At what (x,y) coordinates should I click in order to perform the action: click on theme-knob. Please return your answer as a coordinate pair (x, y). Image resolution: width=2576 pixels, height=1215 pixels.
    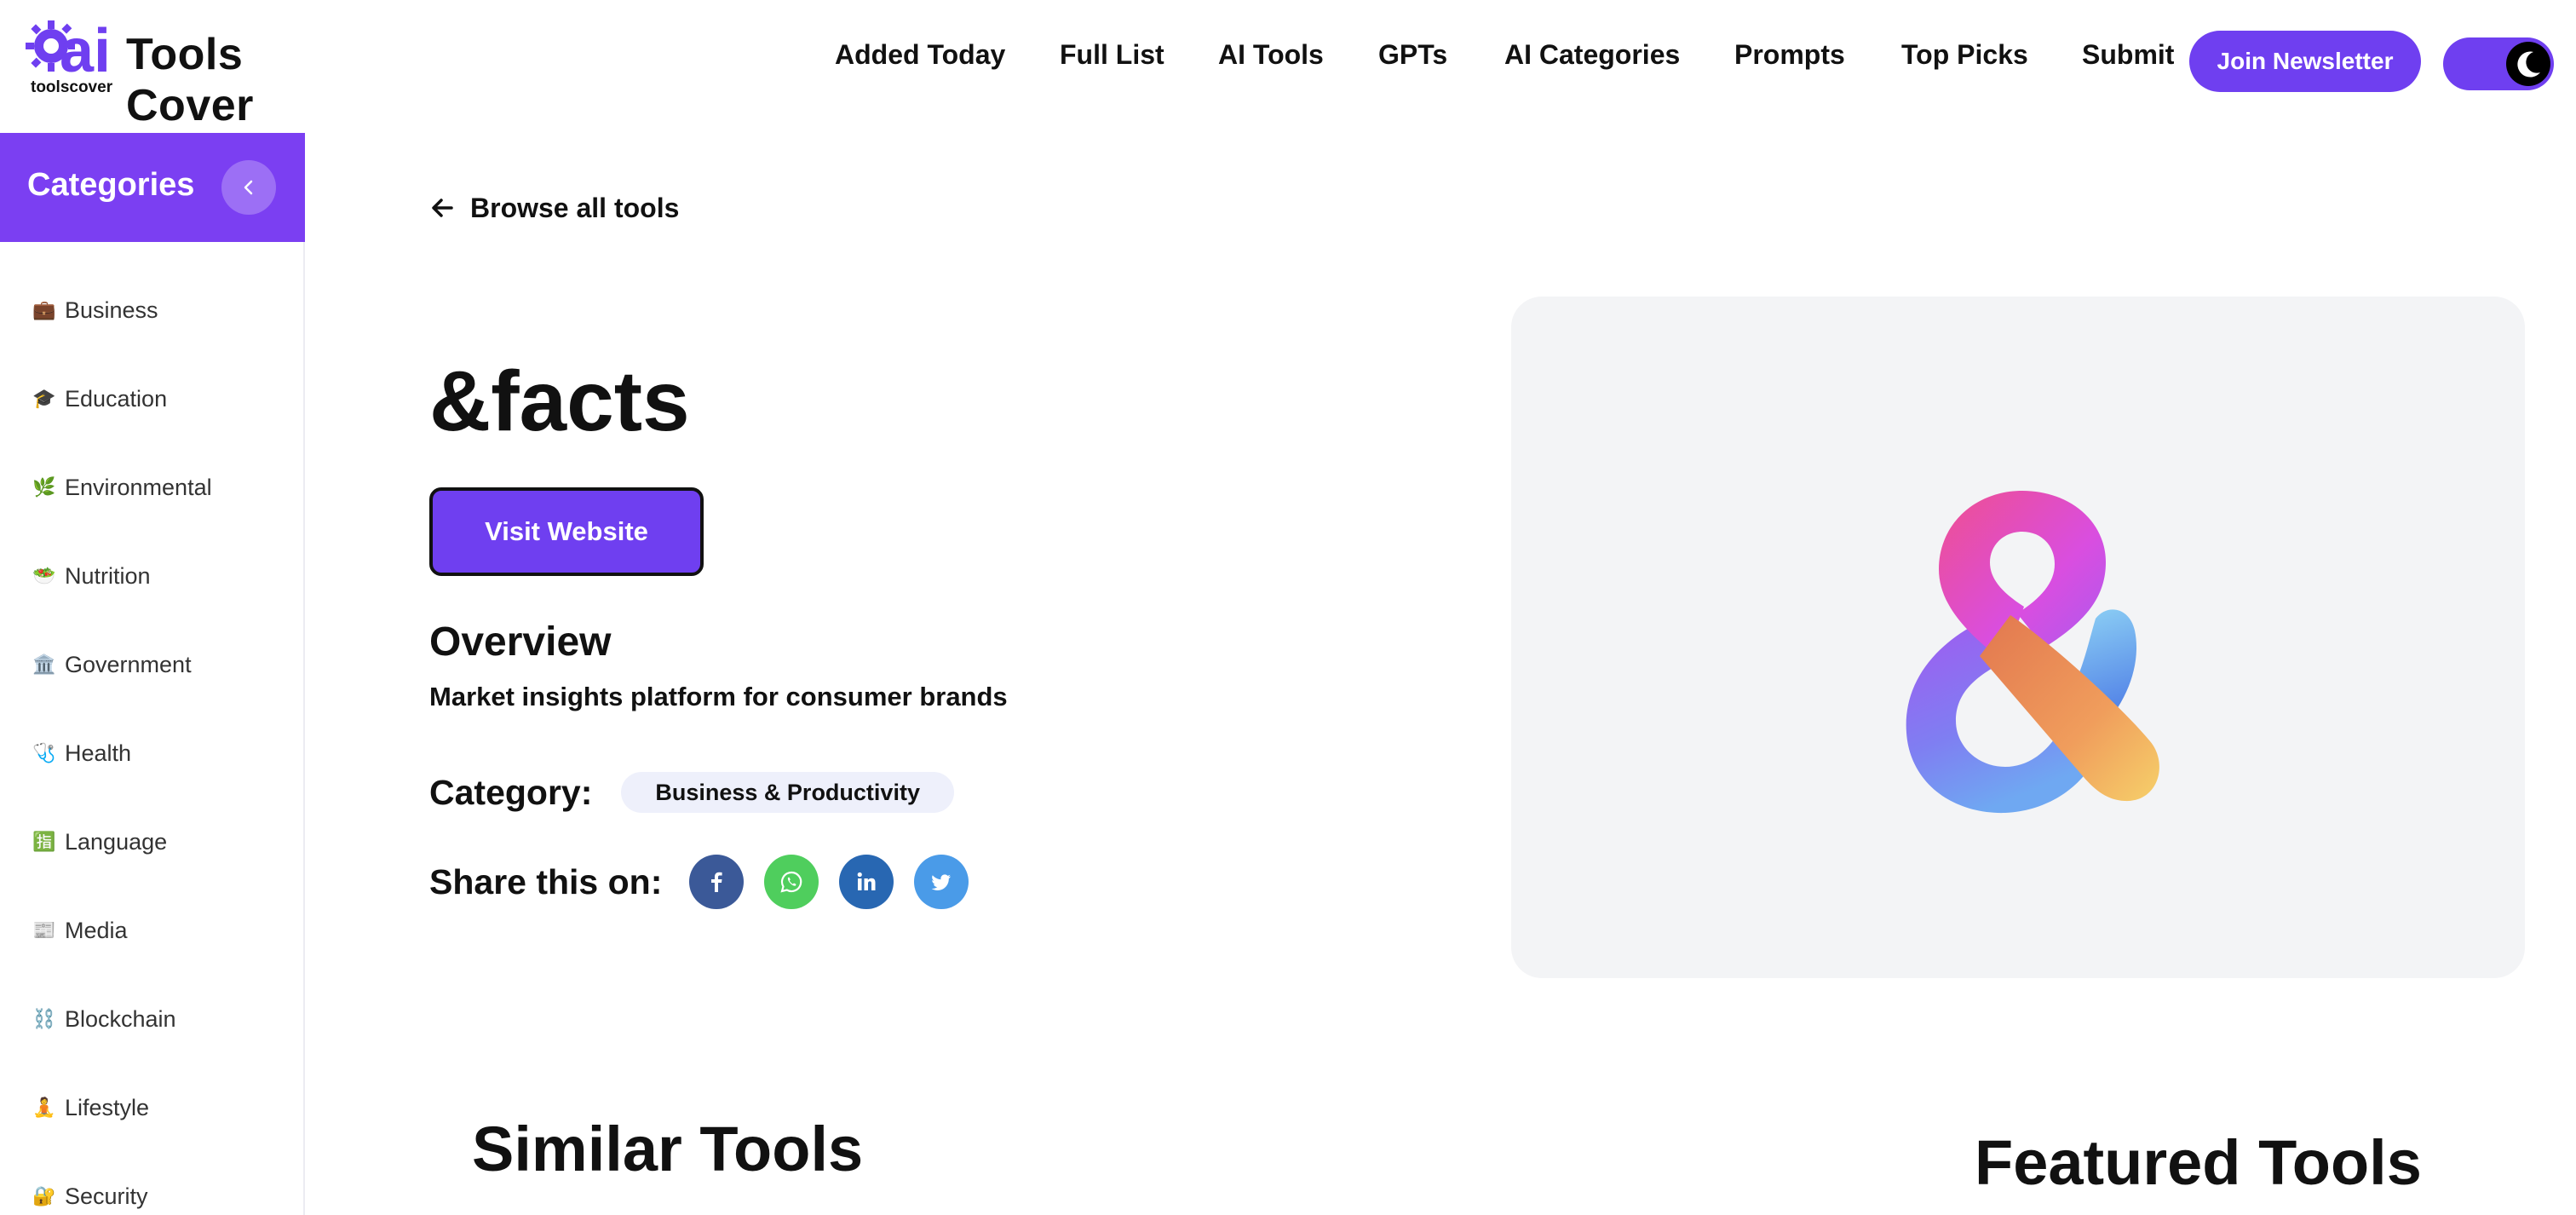
    Looking at the image, I should click on (2528, 64).